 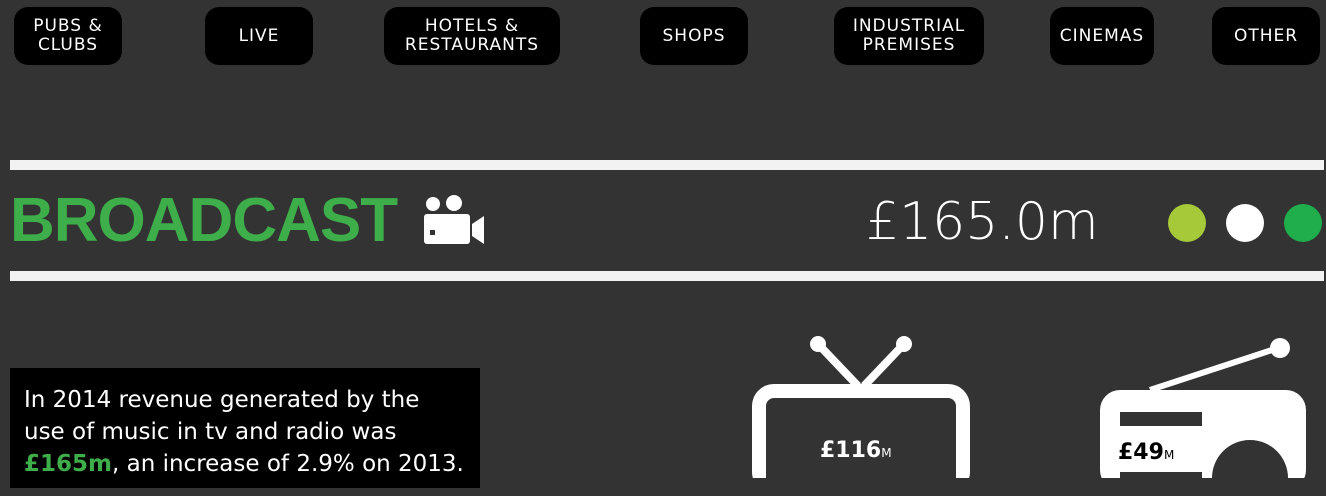 I want to click on nav-label: CINEMAS, so click(x=1102, y=35).